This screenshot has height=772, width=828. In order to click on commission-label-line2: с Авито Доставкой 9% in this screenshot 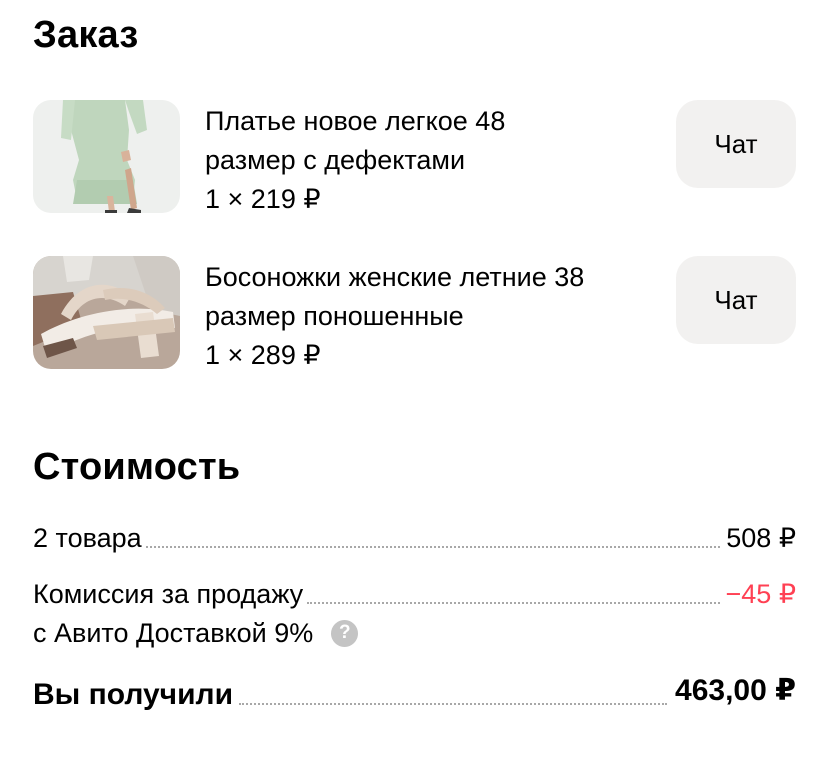, I will do `click(173, 633)`.